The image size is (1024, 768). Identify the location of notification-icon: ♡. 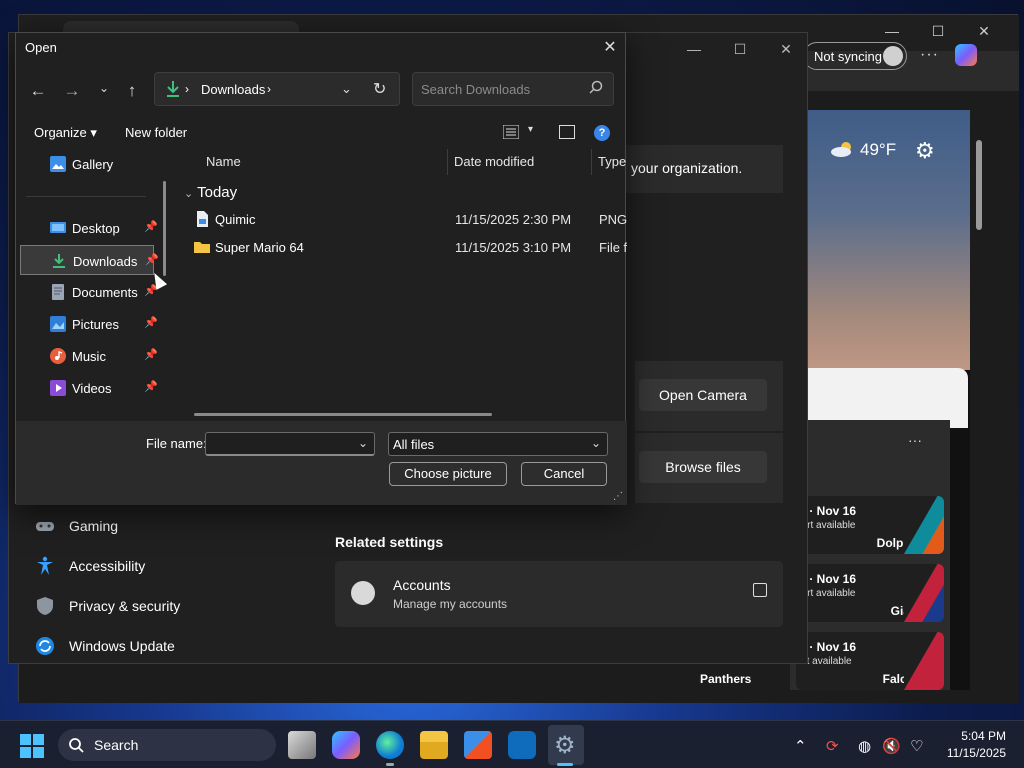
(916, 746).